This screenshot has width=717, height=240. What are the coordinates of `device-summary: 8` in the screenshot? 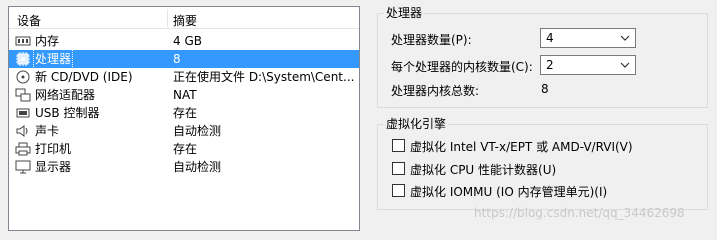 It's located at (177, 59).